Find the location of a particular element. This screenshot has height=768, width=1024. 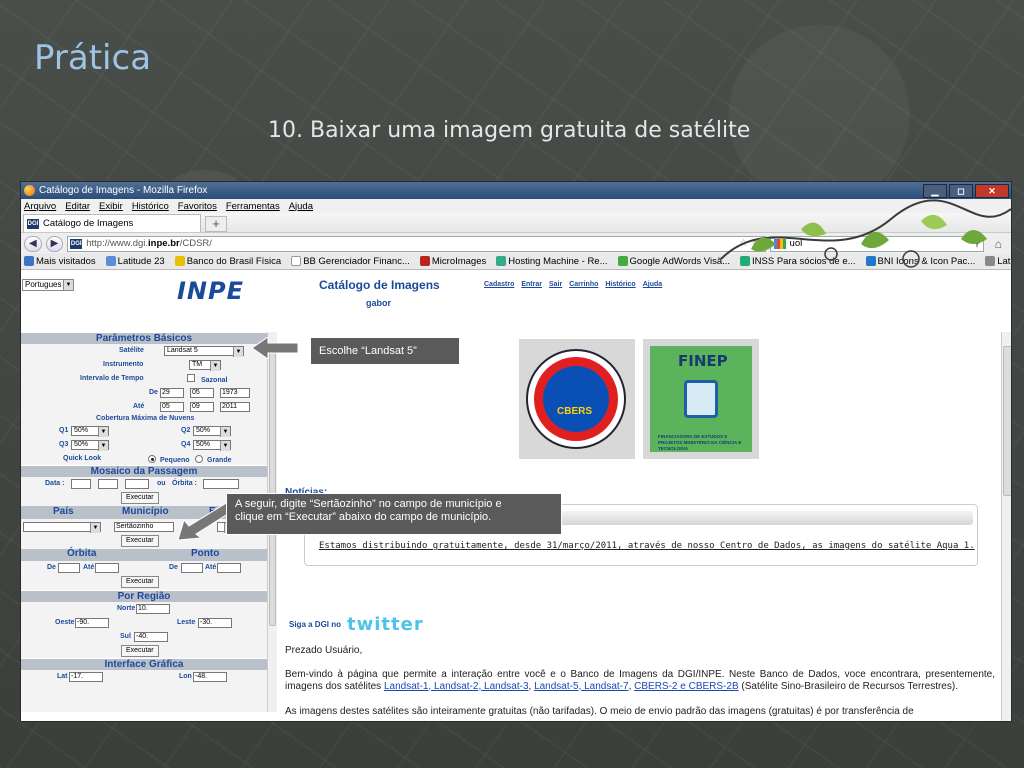

section-region: Por Região is located at coordinates (144, 596).